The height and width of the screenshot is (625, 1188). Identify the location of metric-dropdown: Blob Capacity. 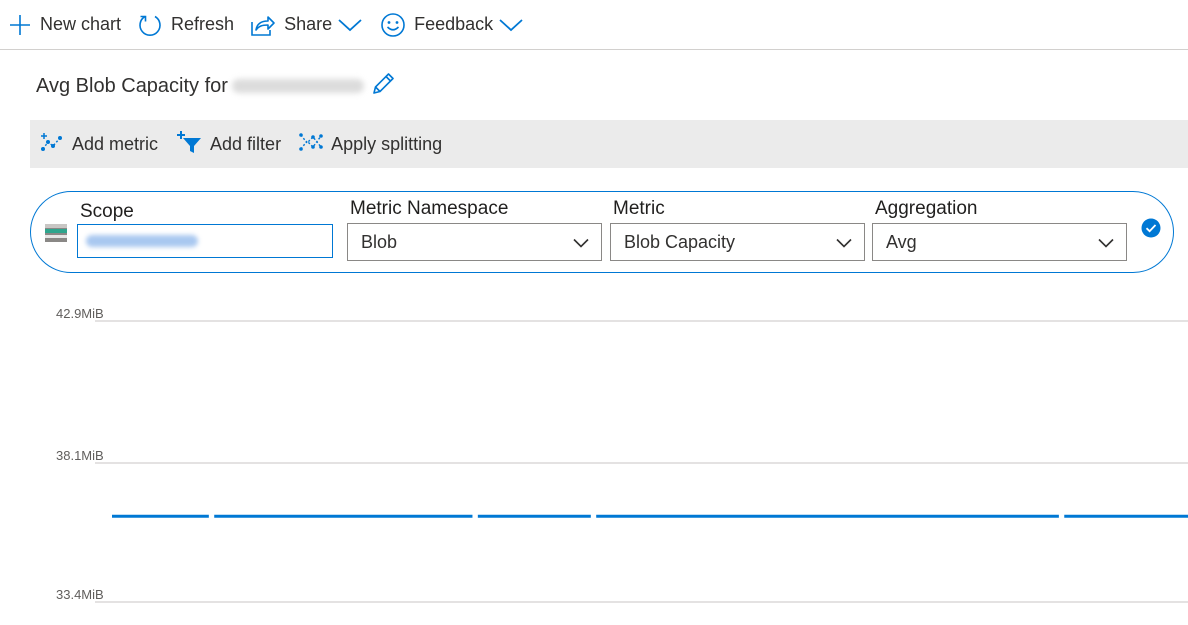
(737, 242).